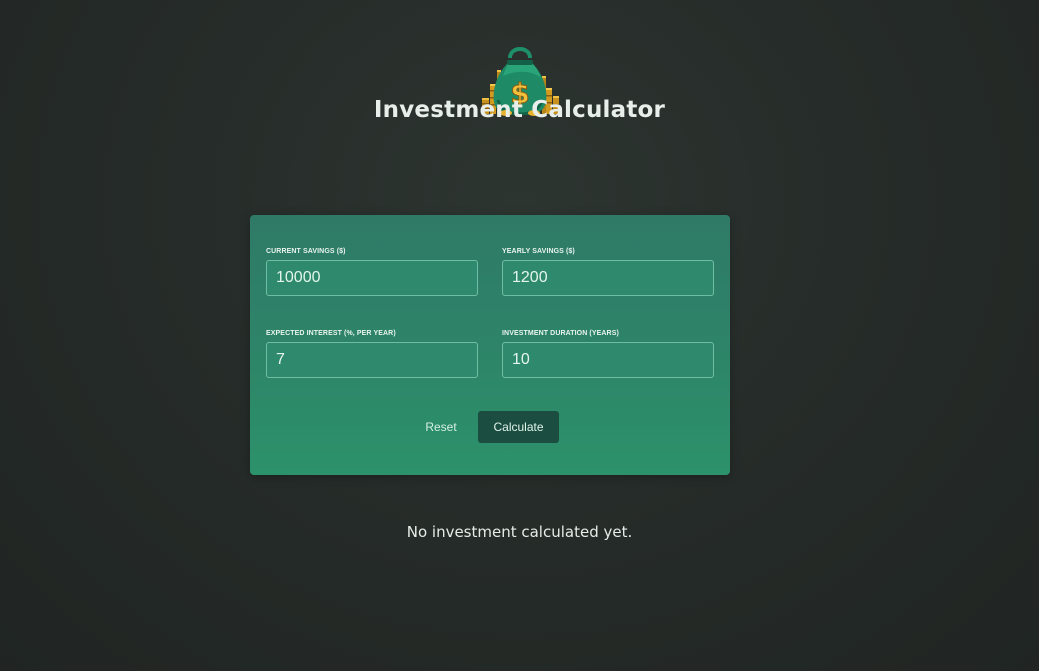 The image size is (1039, 671). Describe the element at coordinates (560, 333) in the screenshot. I see `investment-duration-label: Investment Duration (years)` at that location.